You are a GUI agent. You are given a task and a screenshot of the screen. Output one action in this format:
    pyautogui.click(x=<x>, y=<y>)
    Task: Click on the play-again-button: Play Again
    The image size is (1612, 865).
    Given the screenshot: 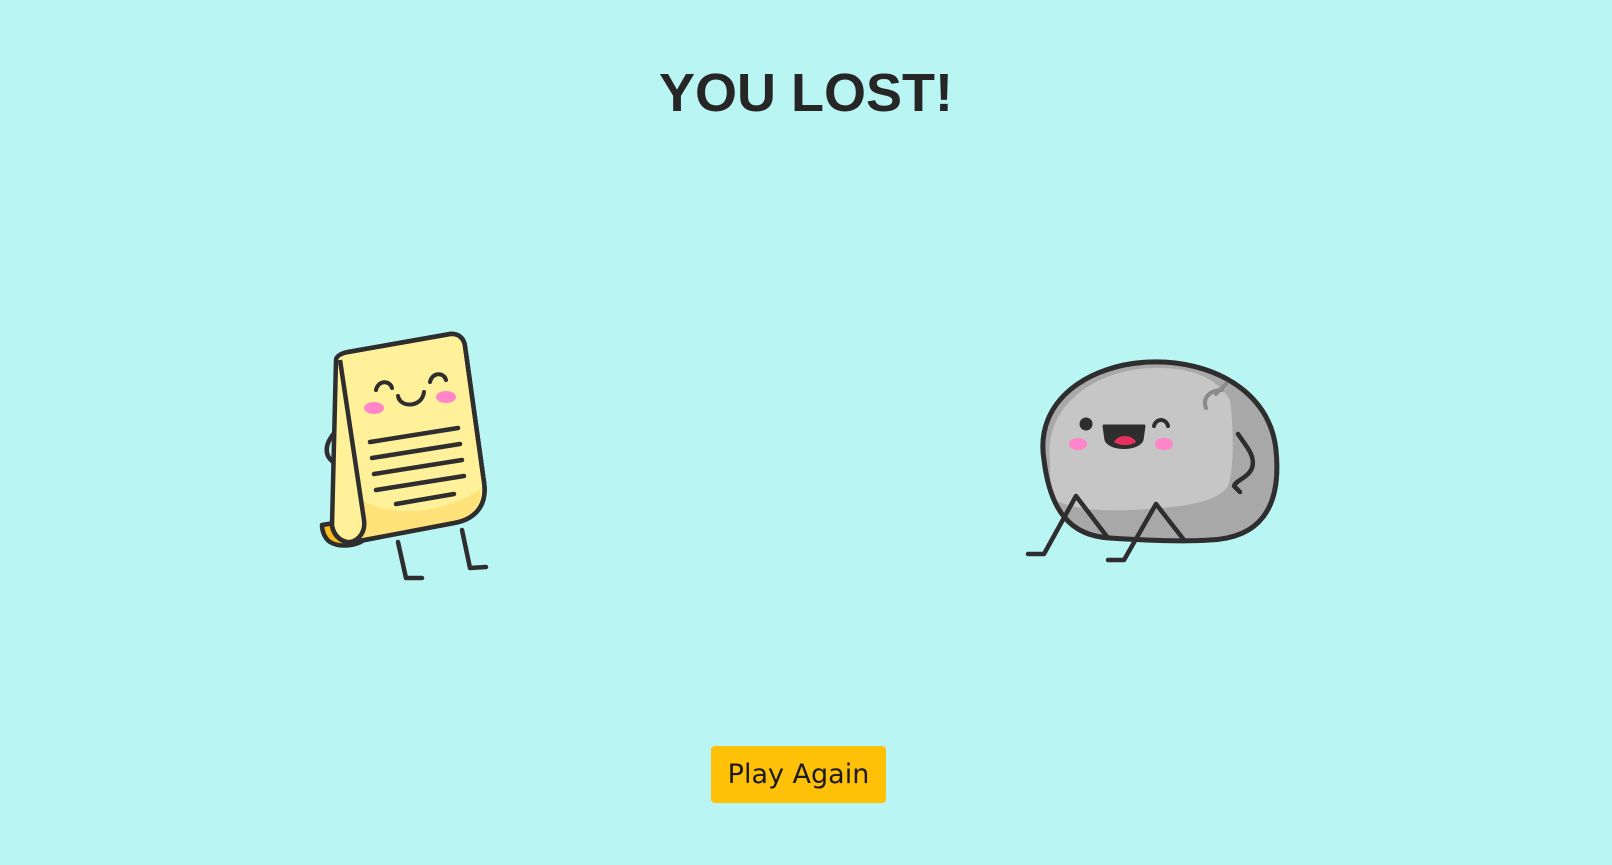 What is the action you would take?
    pyautogui.click(x=798, y=774)
    